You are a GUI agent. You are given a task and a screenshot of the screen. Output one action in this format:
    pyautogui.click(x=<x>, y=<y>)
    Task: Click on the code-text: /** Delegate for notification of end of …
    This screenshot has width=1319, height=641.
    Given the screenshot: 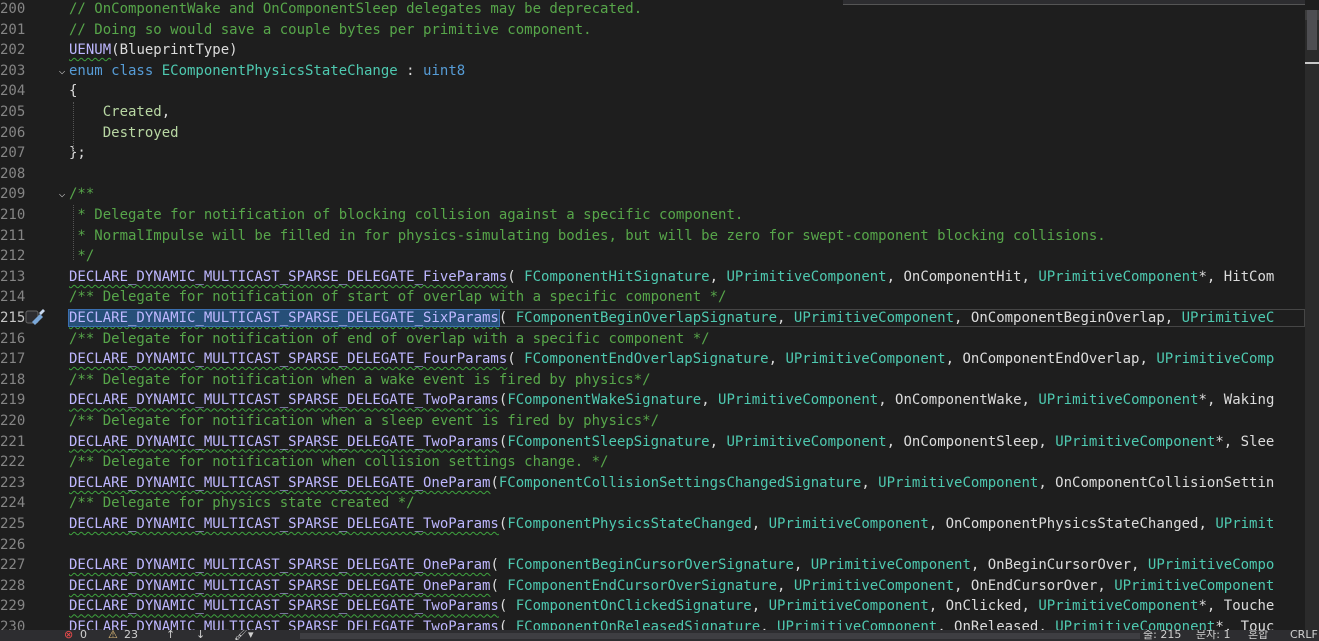 What is the action you would take?
    pyautogui.click(x=389, y=339)
    